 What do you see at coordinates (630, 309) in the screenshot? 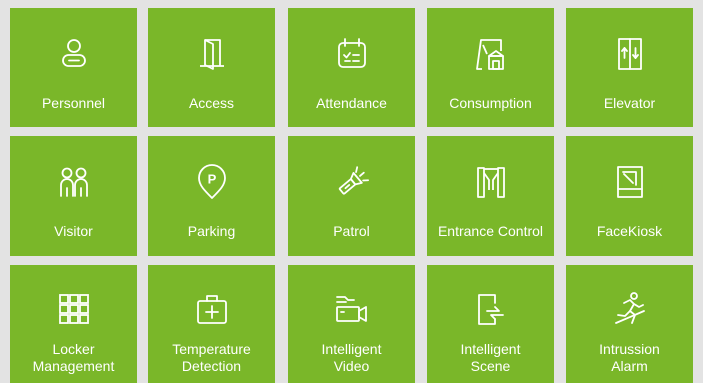
I see `intruder-icon` at bounding box center [630, 309].